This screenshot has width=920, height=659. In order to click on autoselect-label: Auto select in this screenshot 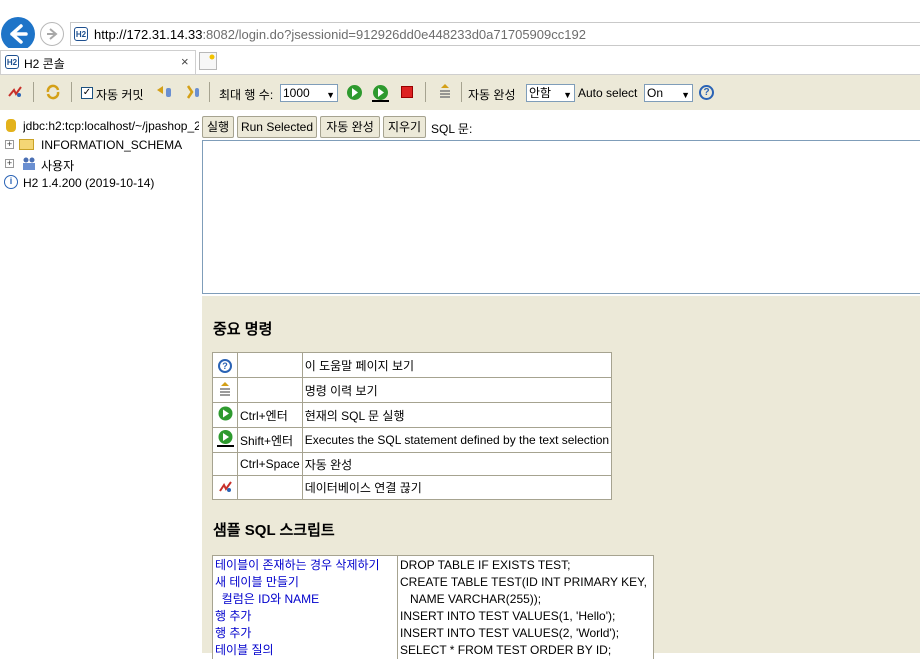, I will do `click(607, 93)`.